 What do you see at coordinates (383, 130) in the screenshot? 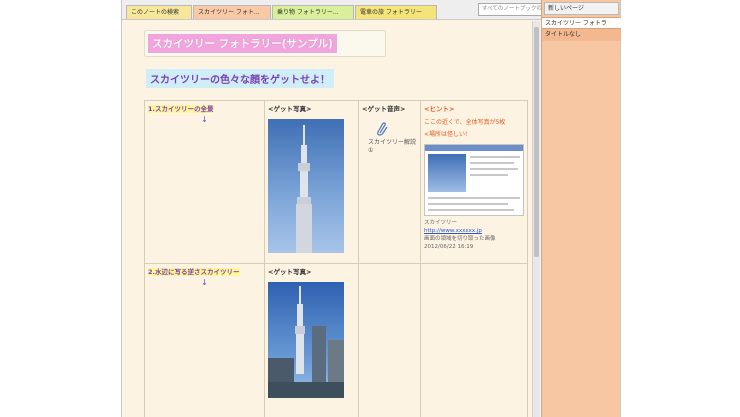
I see `clip-attachment-icon` at bounding box center [383, 130].